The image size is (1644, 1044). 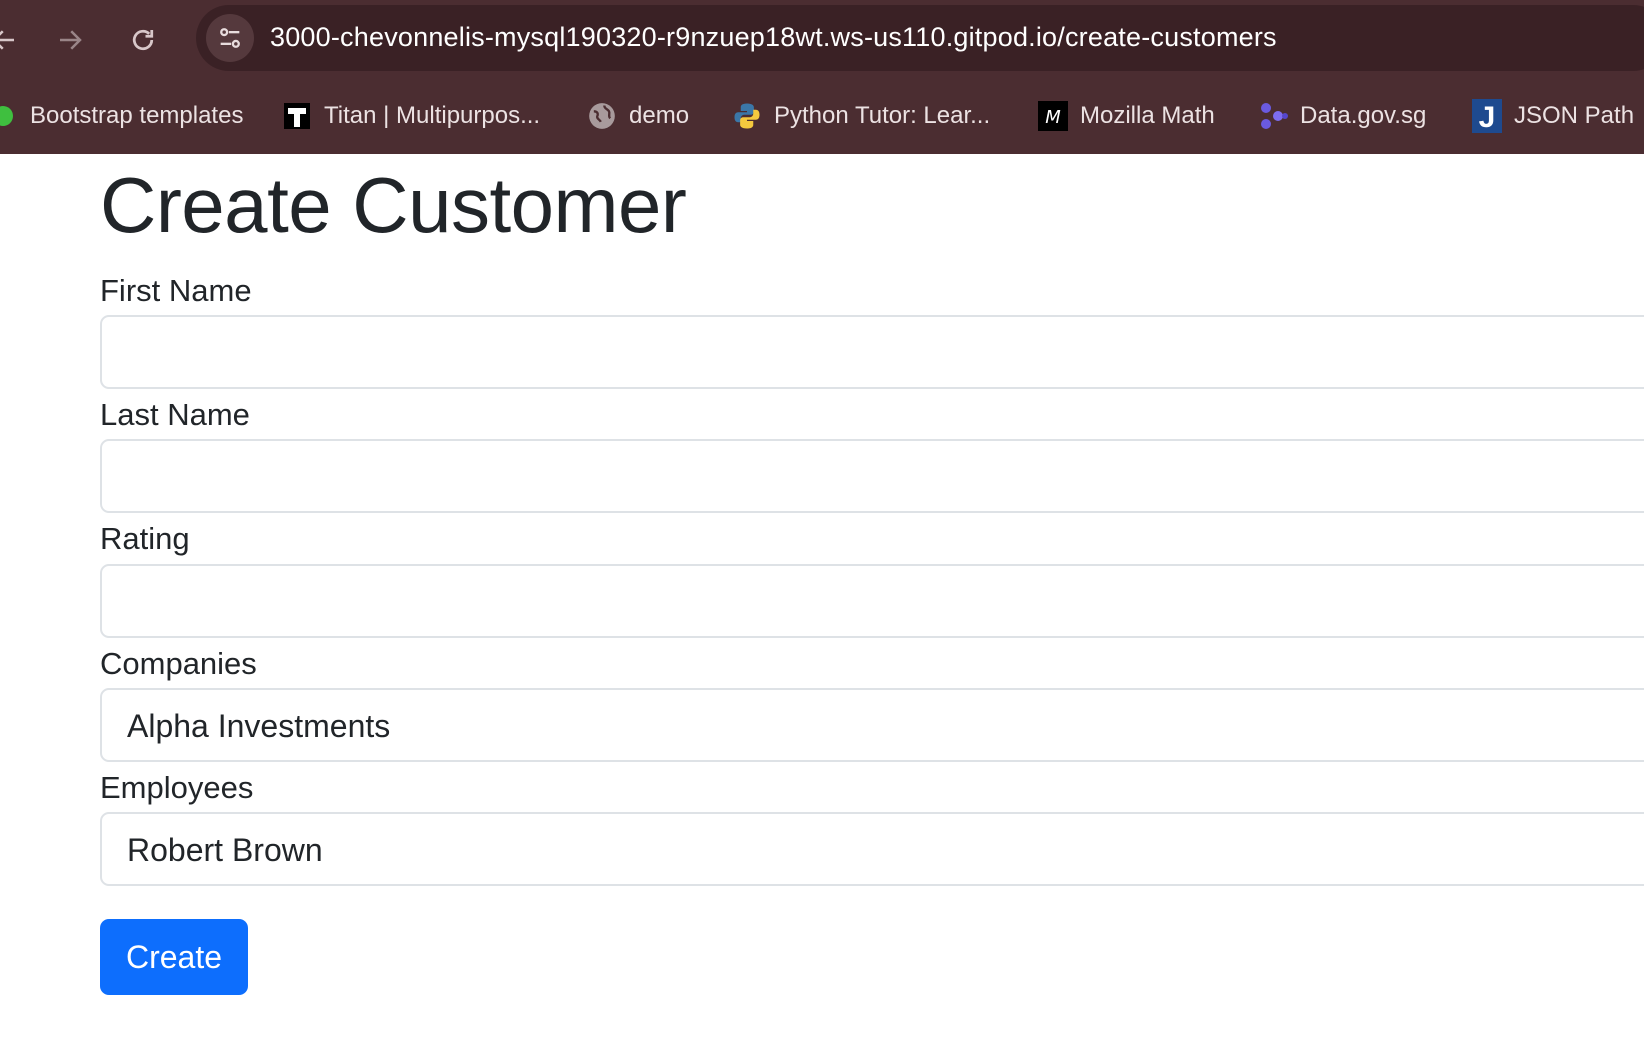 What do you see at coordinates (872, 601) in the screenshot?
I see `rating-input` at bounding box center [872, 601].